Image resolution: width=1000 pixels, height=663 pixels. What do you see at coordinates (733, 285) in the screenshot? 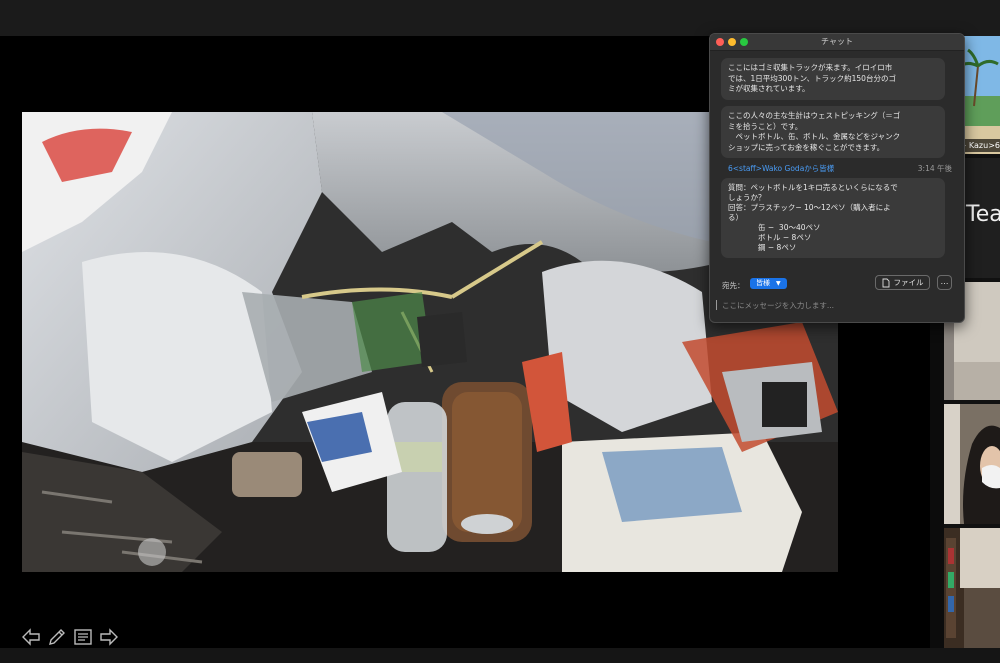
I see `recipient-label: 宛先：` at bounding box center [733, 285].